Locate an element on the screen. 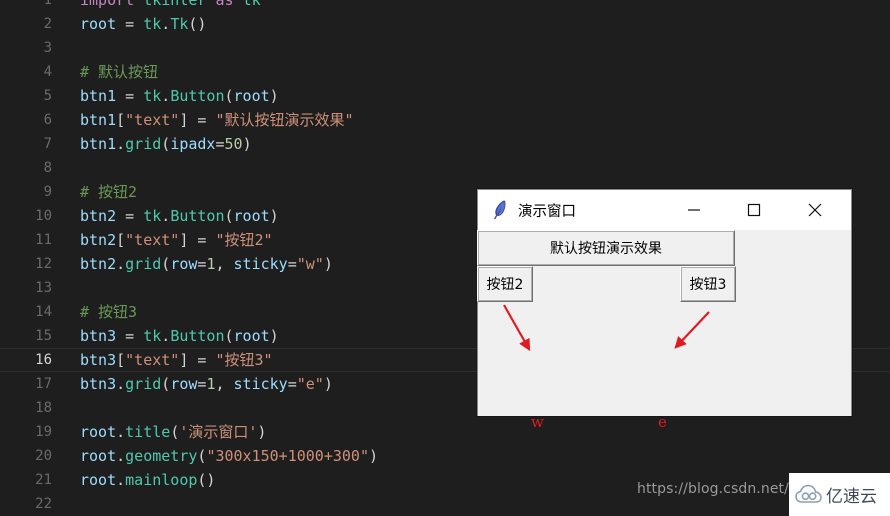 This screenshot has height=516, width=890. line-number: 8 is located at coordinates (47, 168).